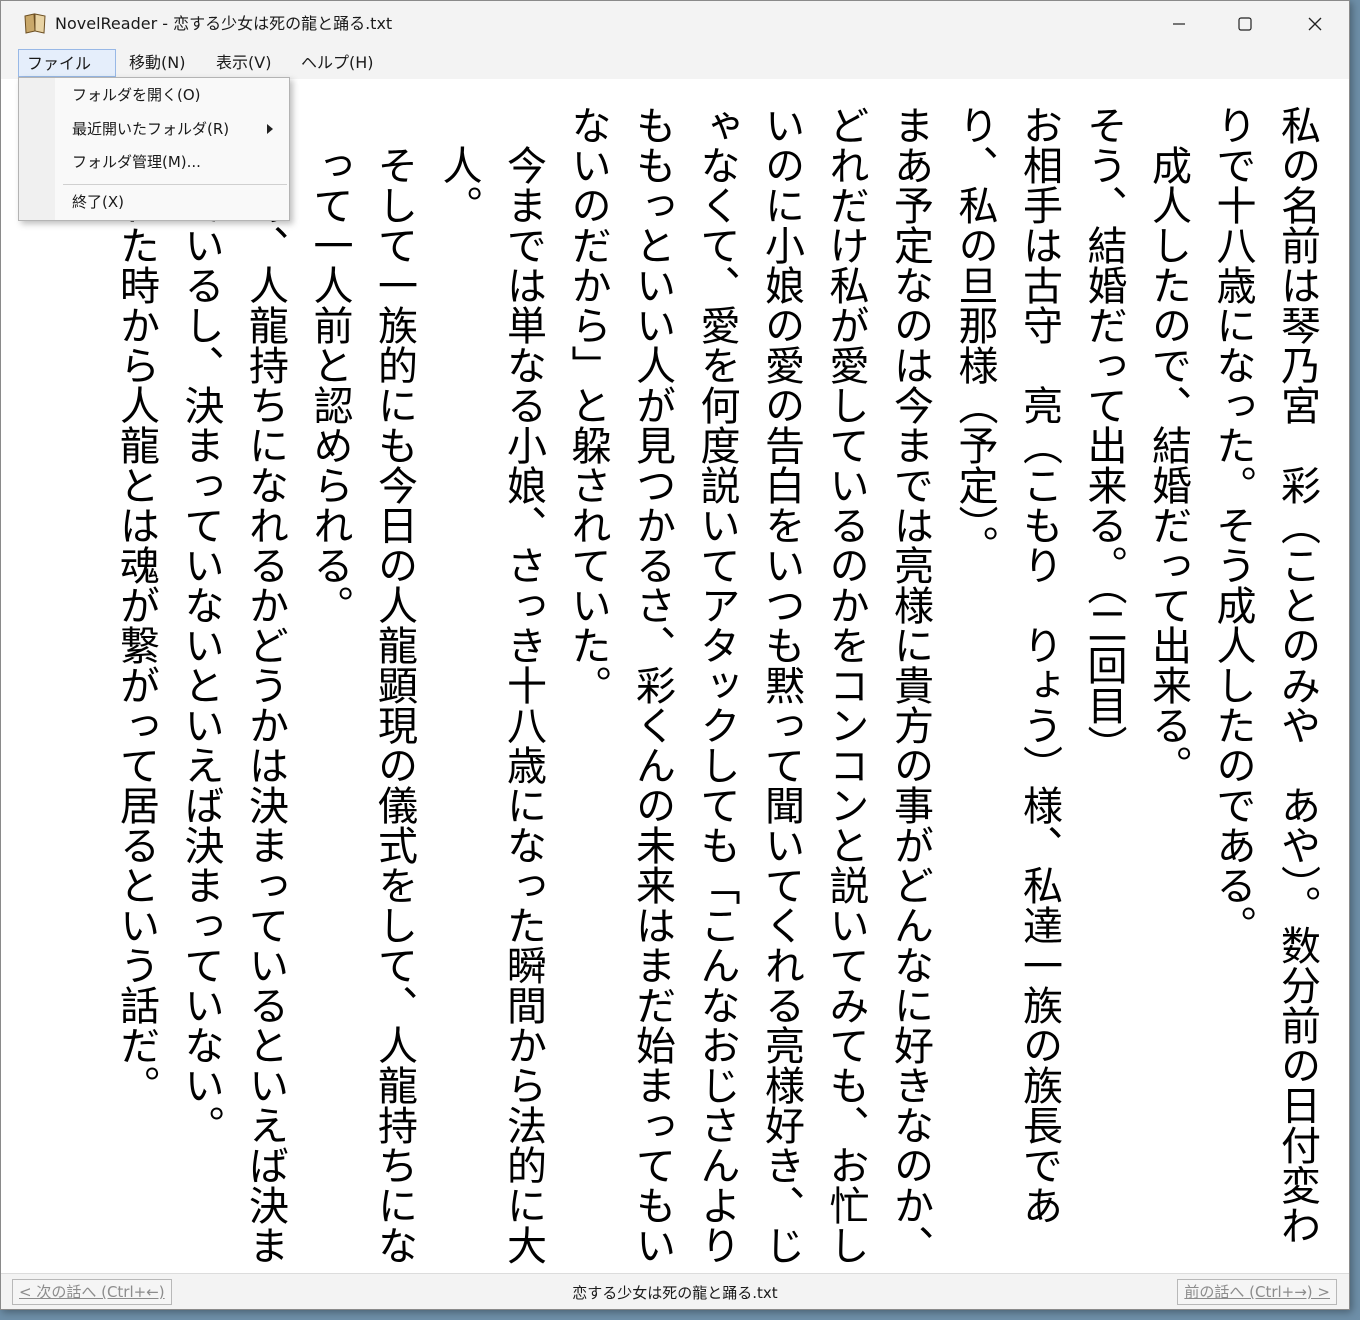 The height and width of the screenshot is (1320, 1360). I want to click on submenu-arrow-icon, so click(270, 129).